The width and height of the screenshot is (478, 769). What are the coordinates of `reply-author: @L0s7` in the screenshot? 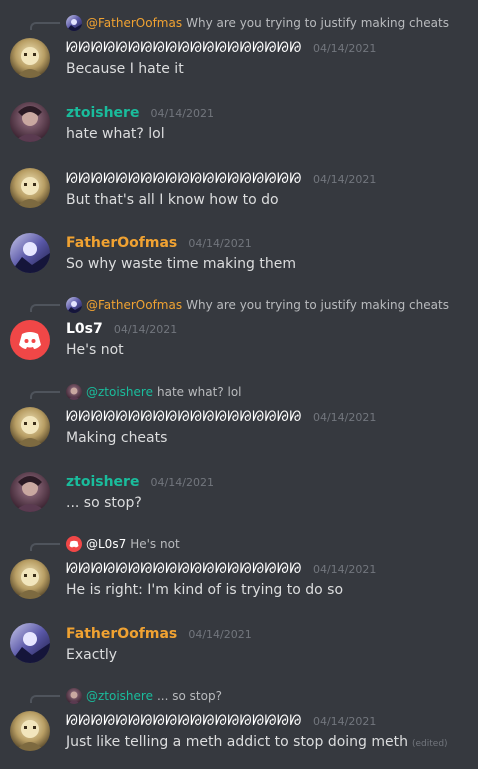 It's located at (106, 544).